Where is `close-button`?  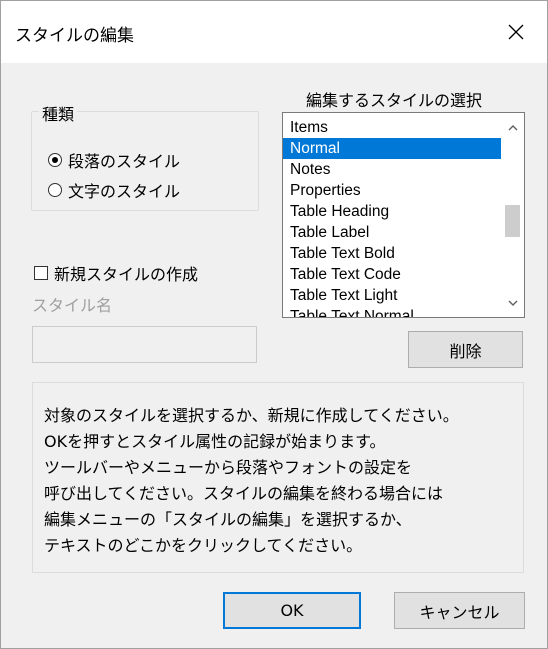 close-button is located at coordinates (516, 32).